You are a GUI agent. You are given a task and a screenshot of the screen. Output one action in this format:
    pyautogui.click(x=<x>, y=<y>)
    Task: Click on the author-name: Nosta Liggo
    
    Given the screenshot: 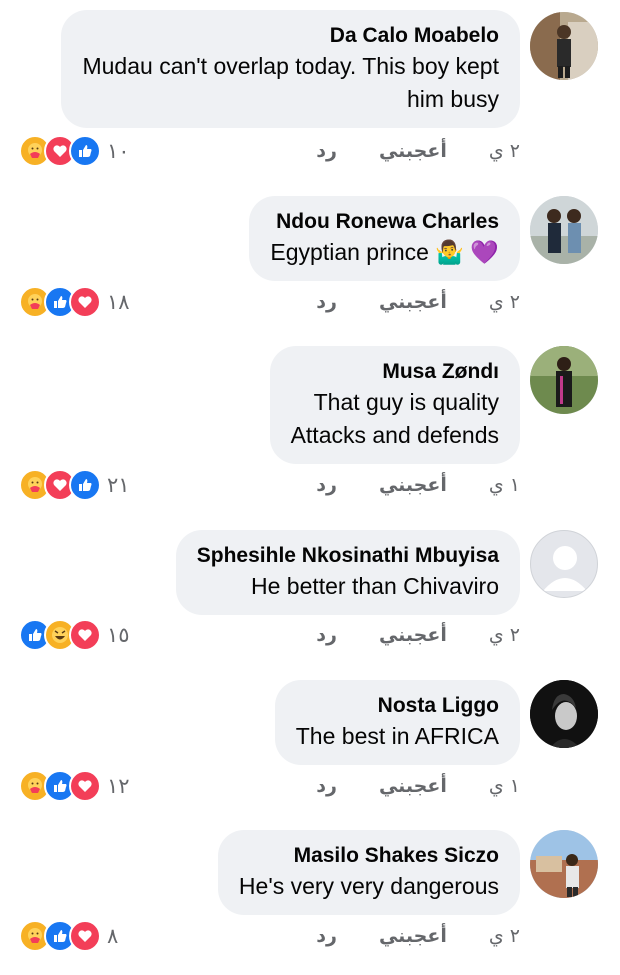 What is the action you would take?
    pyautogui.click(x=397, y=706)
    